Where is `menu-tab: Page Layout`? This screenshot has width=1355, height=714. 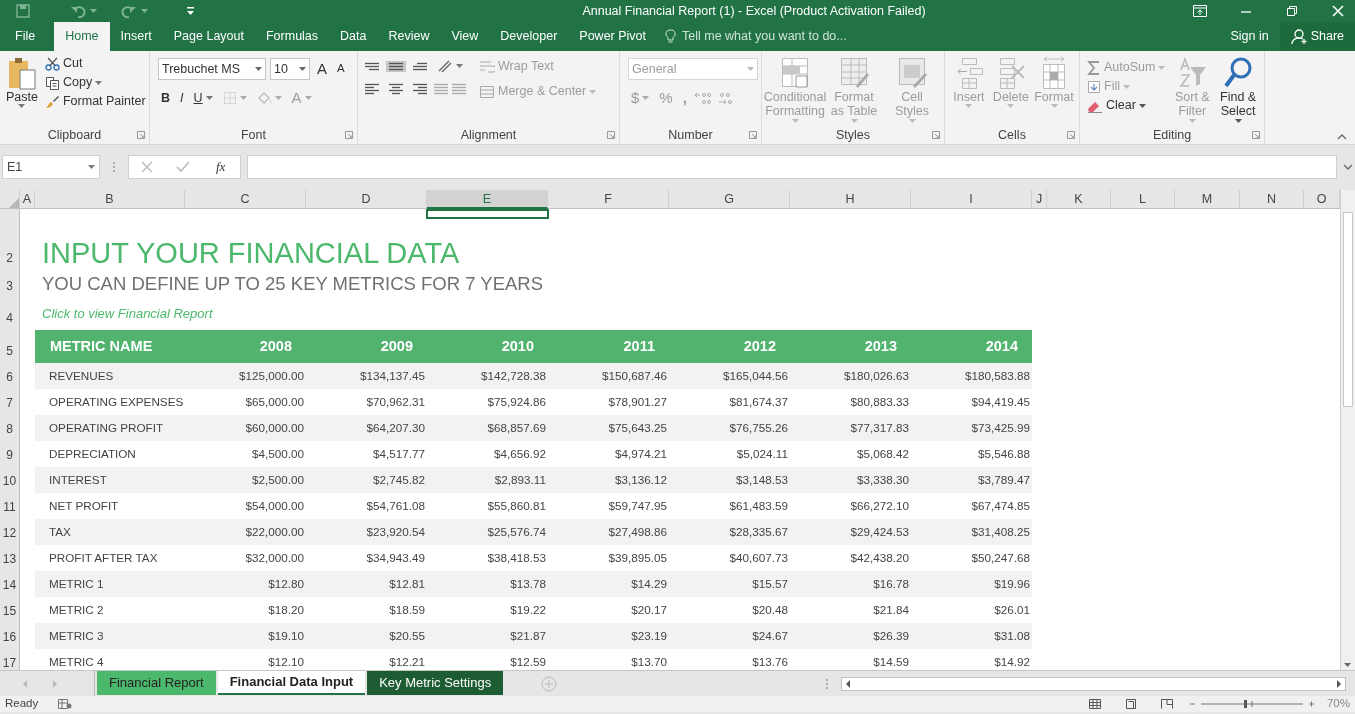 menu-tab: Page Layout is located at coordinates (208, 36).